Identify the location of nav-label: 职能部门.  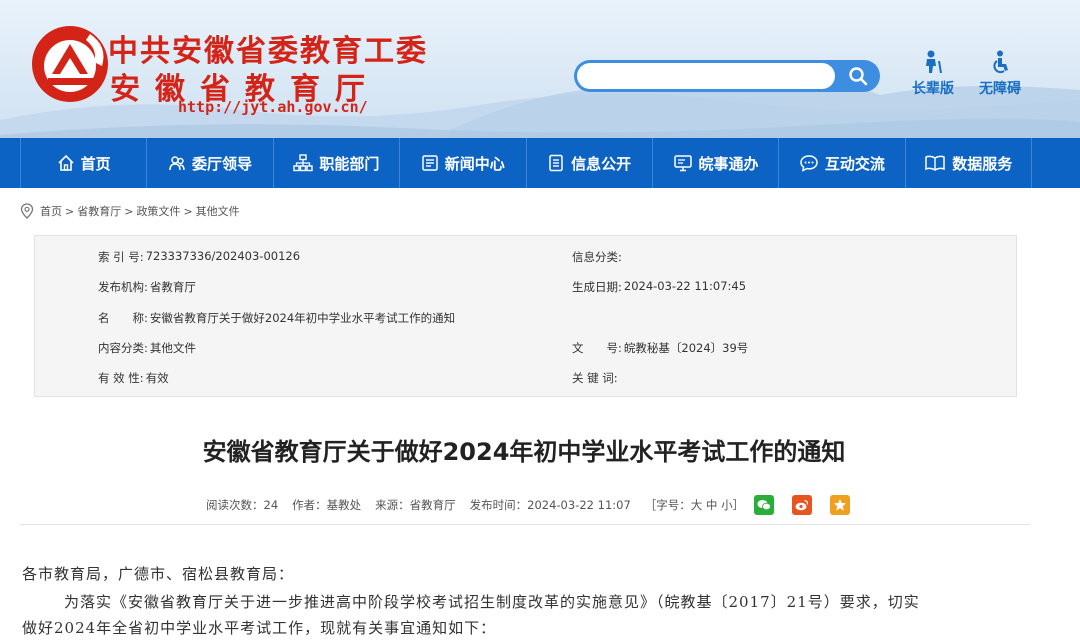
(349, 163).